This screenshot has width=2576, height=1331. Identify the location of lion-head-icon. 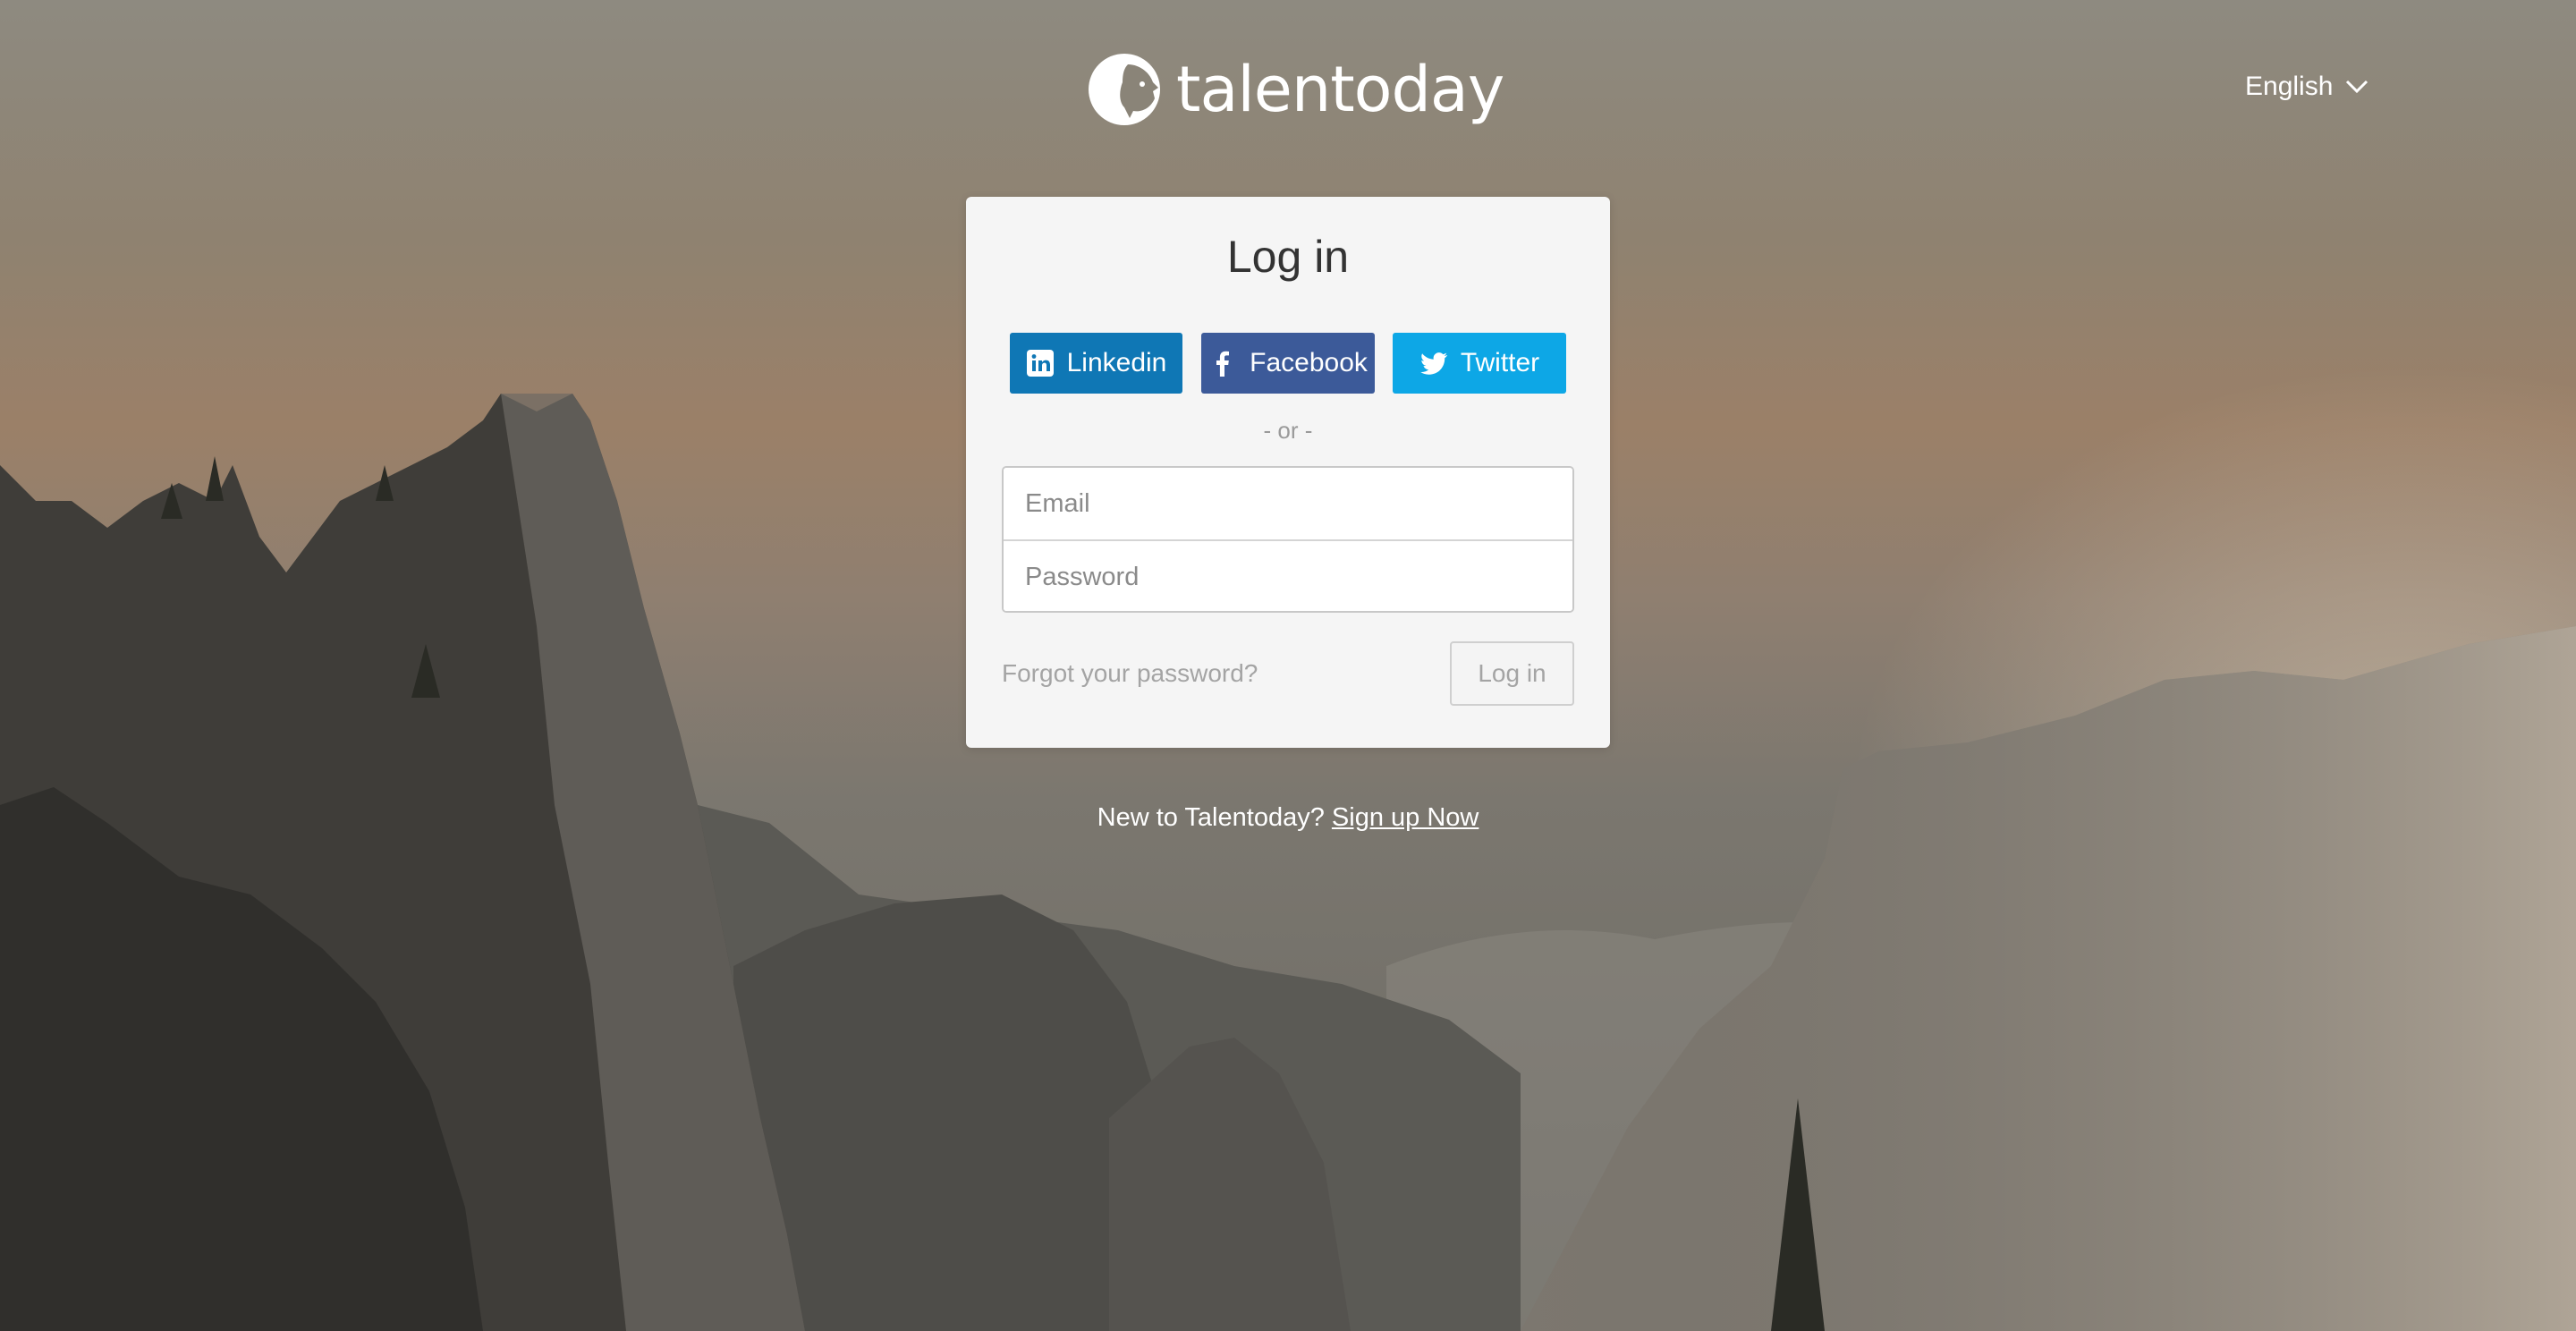
(1124, 90).